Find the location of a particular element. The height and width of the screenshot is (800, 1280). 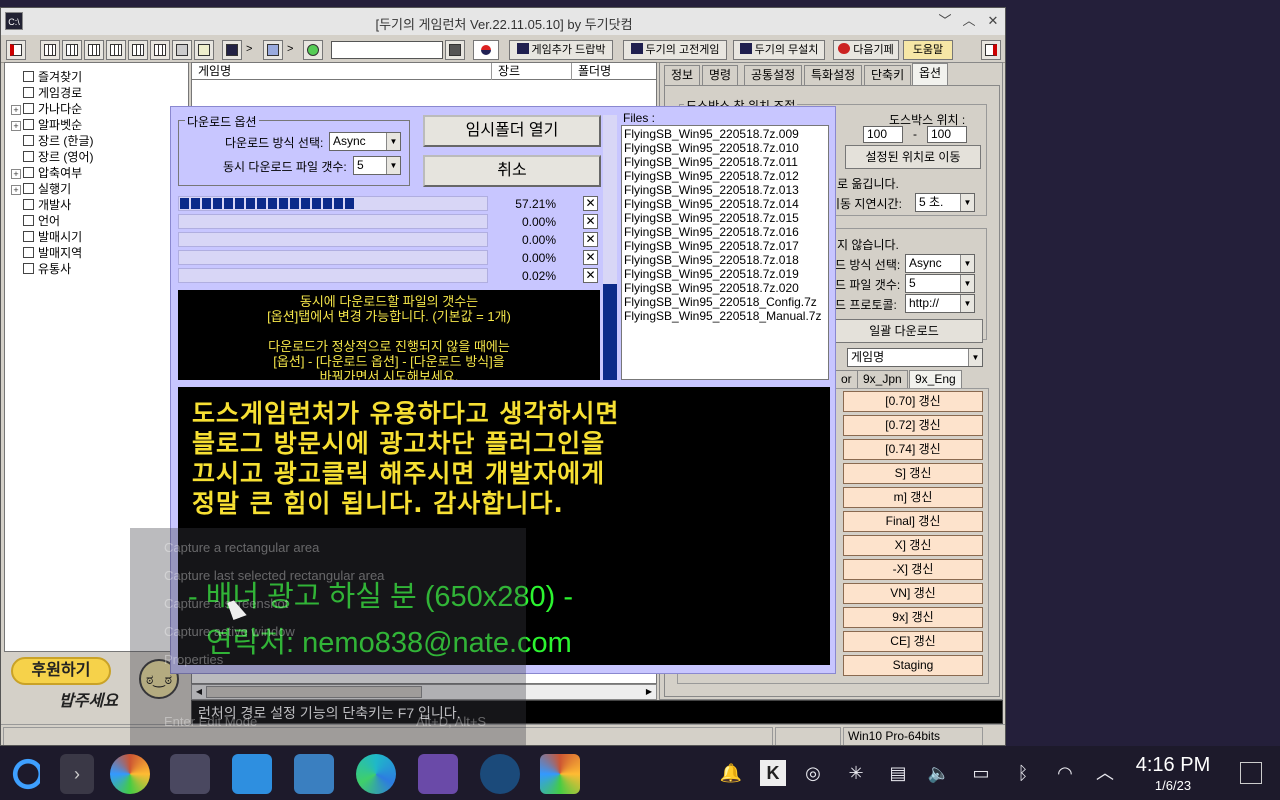

info-scroll-thumb is located at coordinates (610, 332).